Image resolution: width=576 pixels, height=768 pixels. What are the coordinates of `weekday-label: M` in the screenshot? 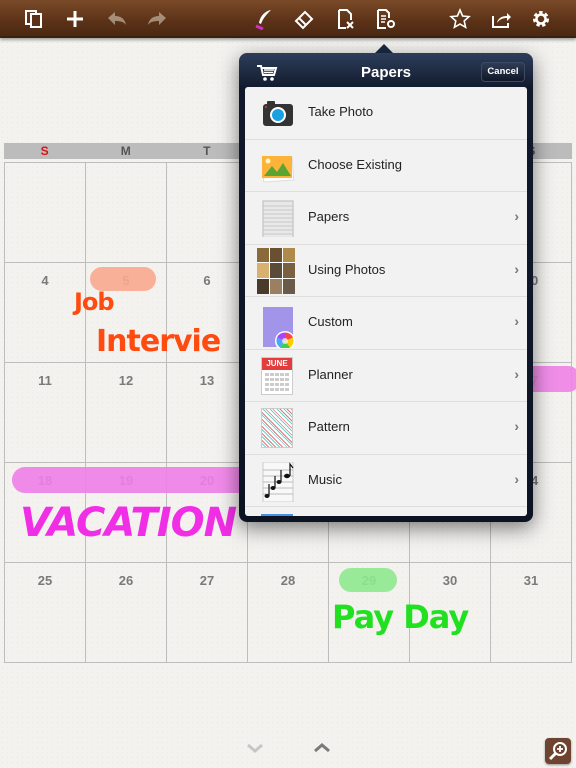 It's located at (125, 151).